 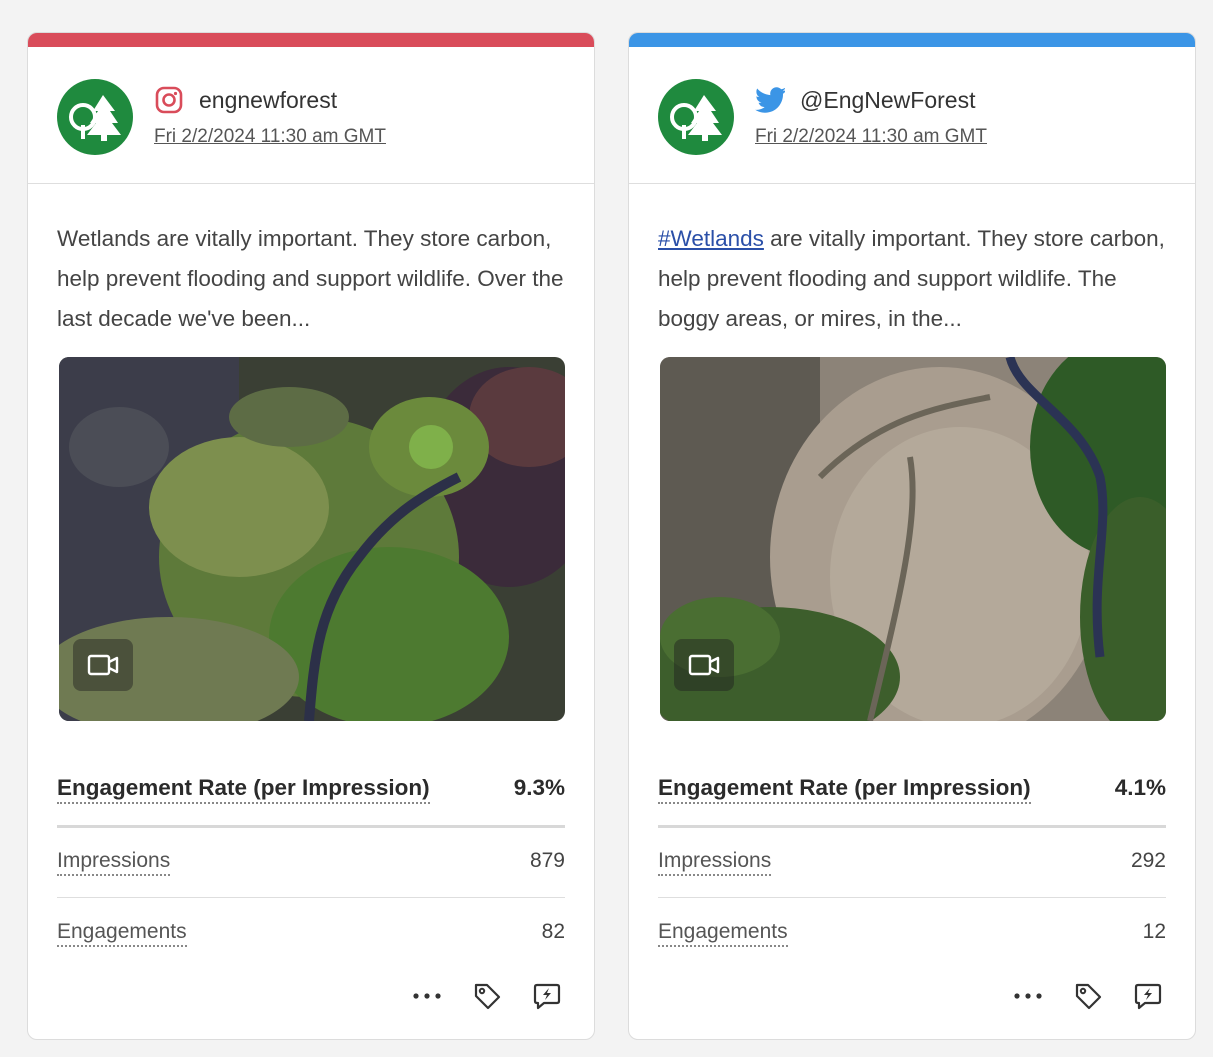 I want to click on post-header: @EngNewForest Fri 2/2/2024 11:30 am GMT, so click(x=912, y=115).